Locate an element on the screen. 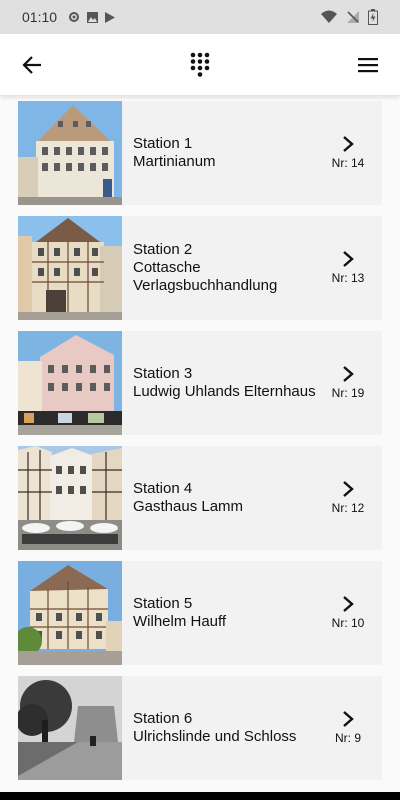  station-name: Martinianum is located at coordinates (174, 161).